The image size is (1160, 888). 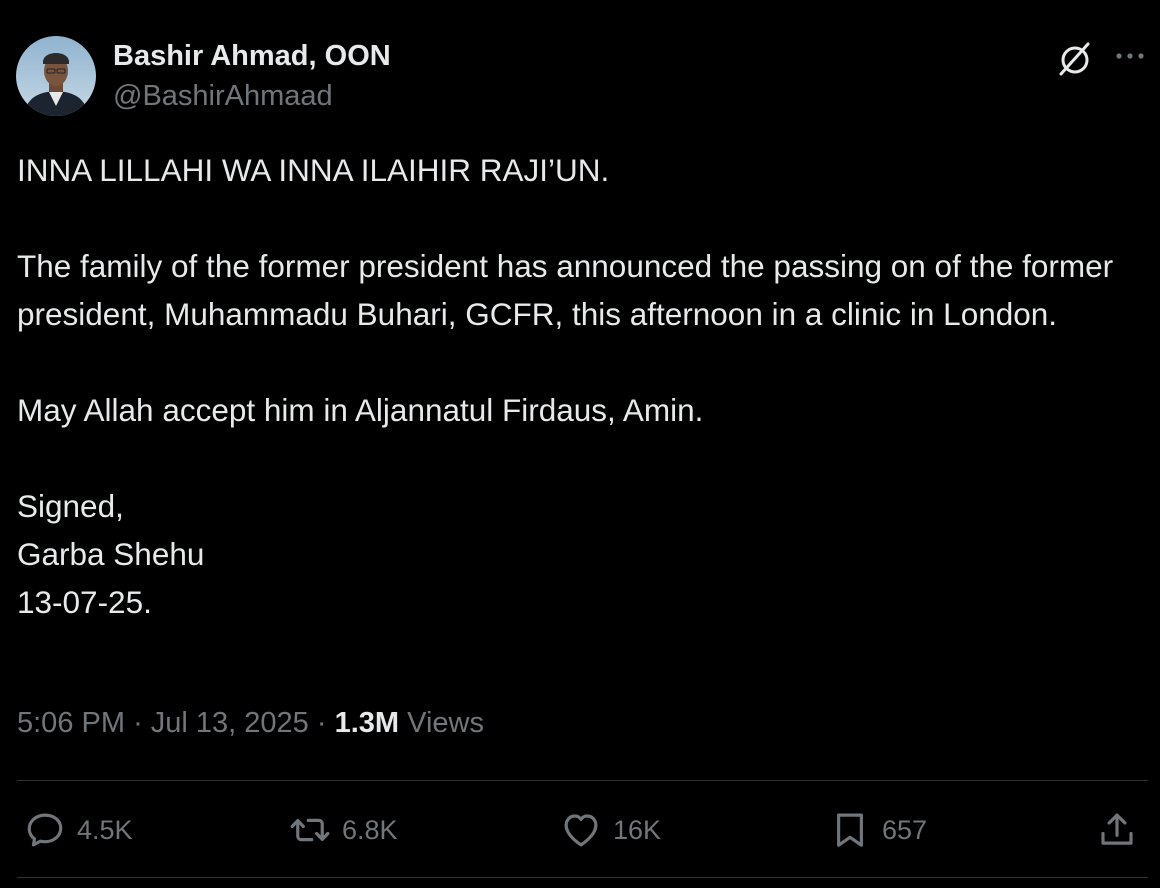 What do you see at coordinates (105, 829) in the screenshot?
I see `reply-count: 4.5K` at bounding box center [105, 829].